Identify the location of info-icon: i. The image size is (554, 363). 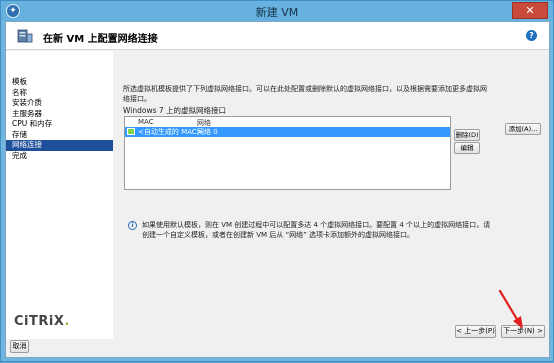
(132, 225).